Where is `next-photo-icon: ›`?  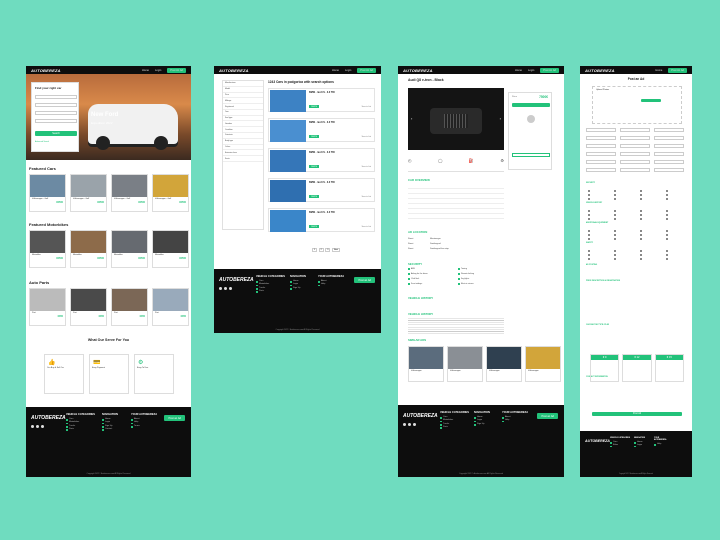 next-photo-icon: › is located at coordinates (500, 118).